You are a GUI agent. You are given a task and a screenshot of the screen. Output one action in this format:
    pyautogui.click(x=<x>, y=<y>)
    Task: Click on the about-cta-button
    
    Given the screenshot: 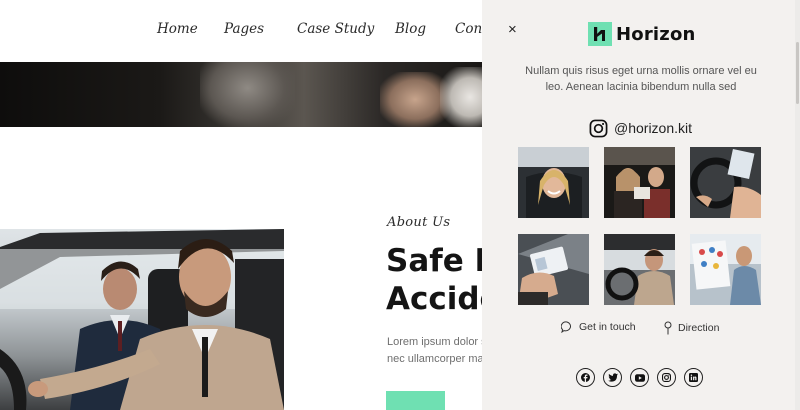 What is the action you would take?
    pyautogui.click(x=415, y=400)
    